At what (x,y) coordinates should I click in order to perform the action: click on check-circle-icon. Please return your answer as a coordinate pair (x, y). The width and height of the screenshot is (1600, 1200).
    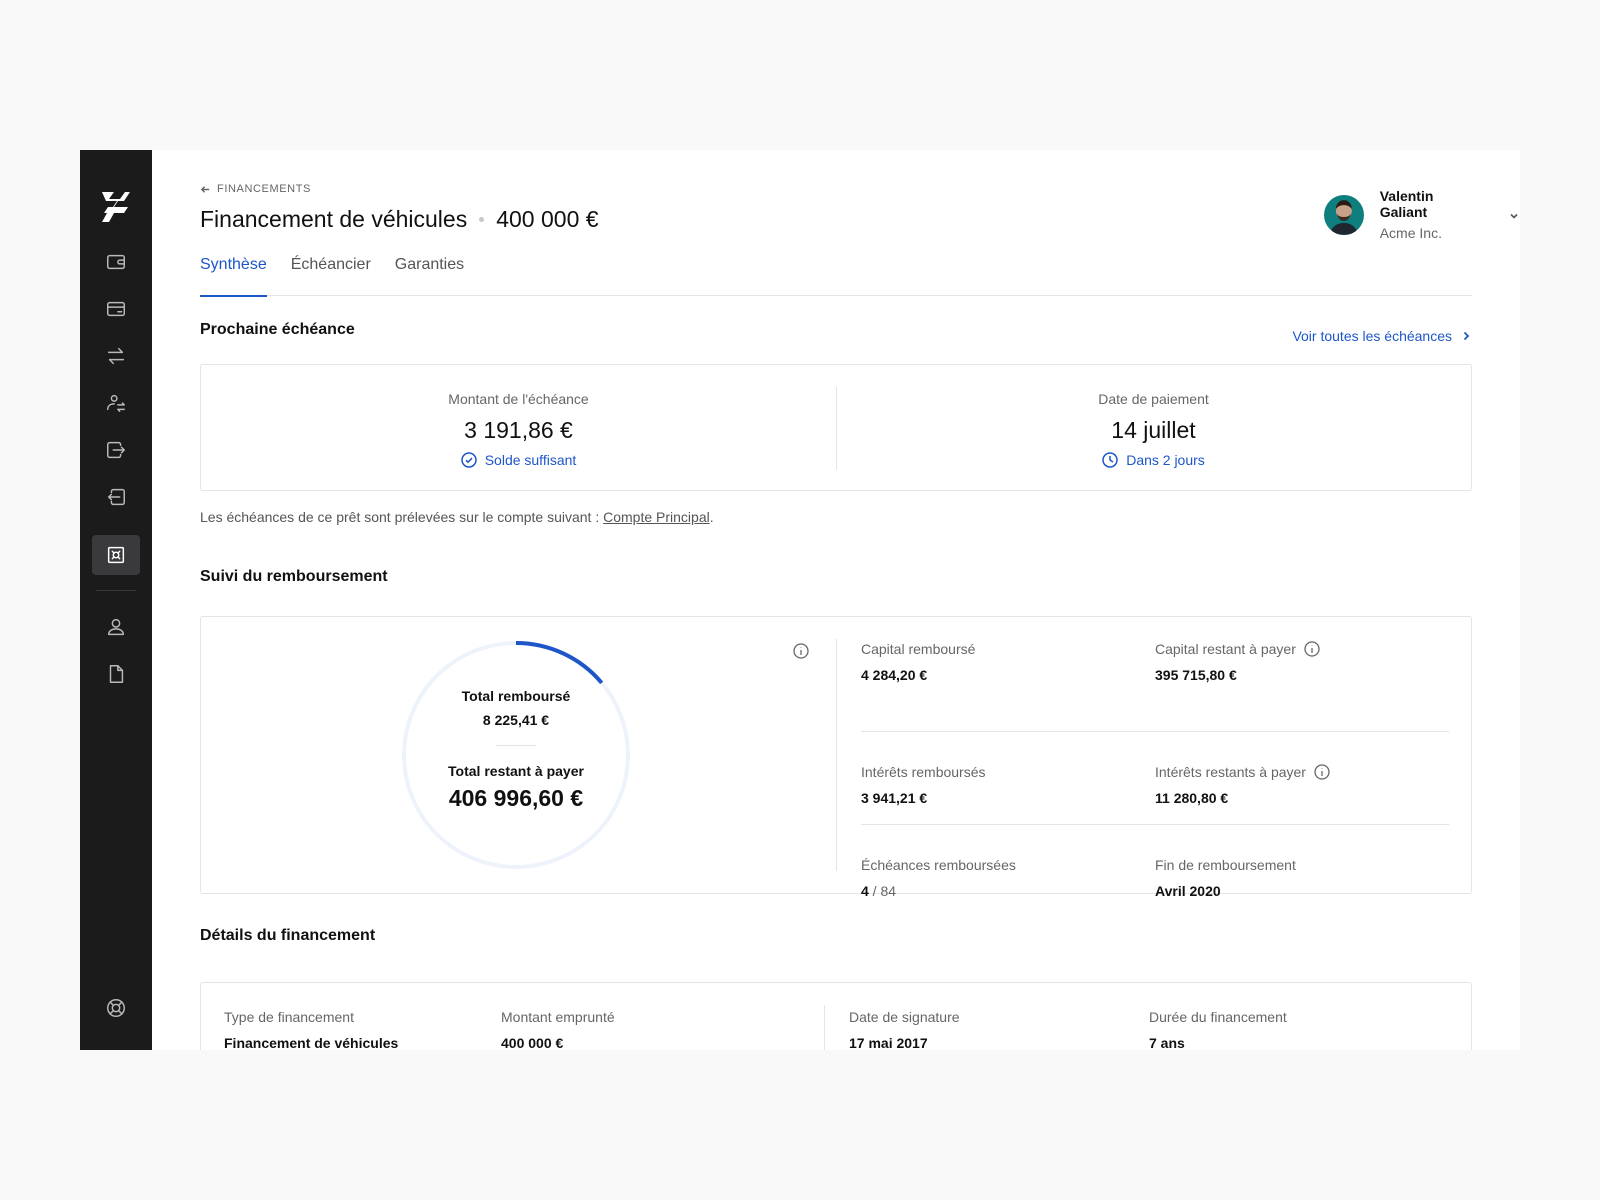
    Looking at the image, I should click on (468, 460).